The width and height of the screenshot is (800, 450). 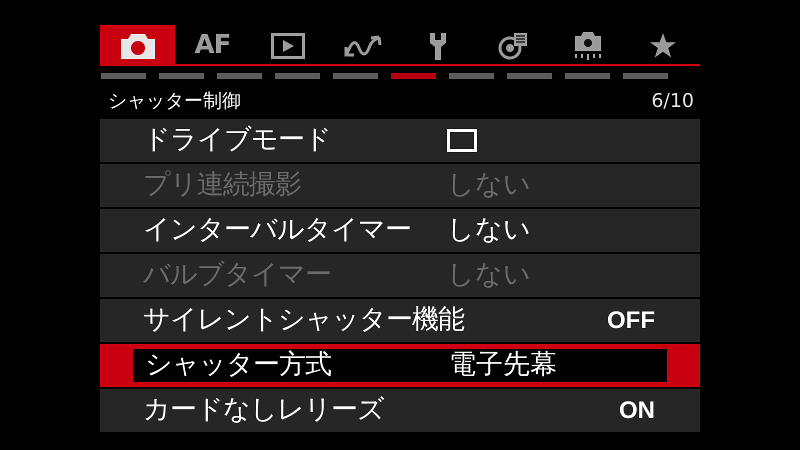 I want to click on setting-label: ドライブモード, so click(x=237, y=140).